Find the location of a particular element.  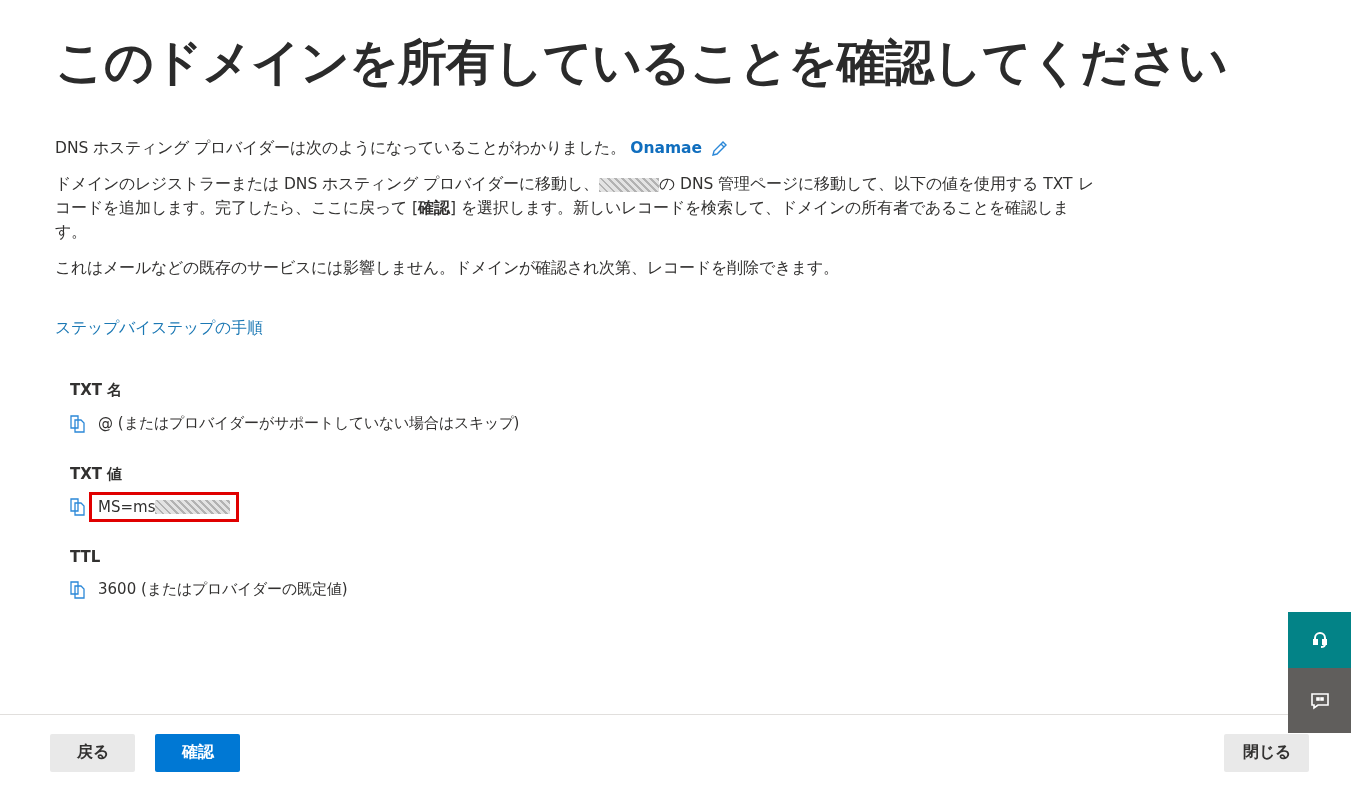

record-label: TXT 名 is located at coordinates (97, 390).